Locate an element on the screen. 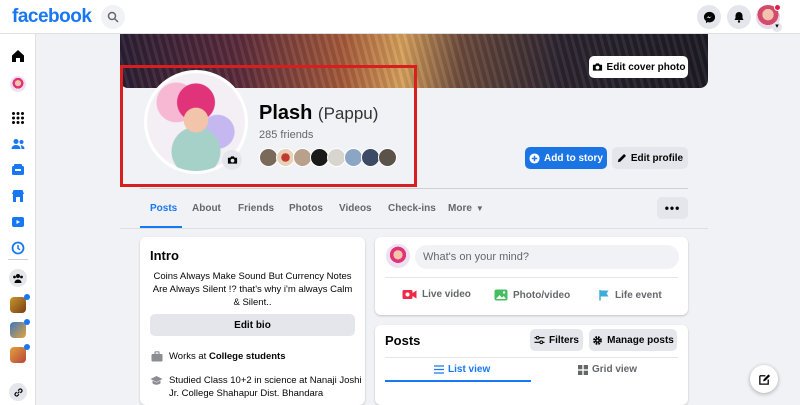  intro-title: Intro is located at coordinates (164, 255).